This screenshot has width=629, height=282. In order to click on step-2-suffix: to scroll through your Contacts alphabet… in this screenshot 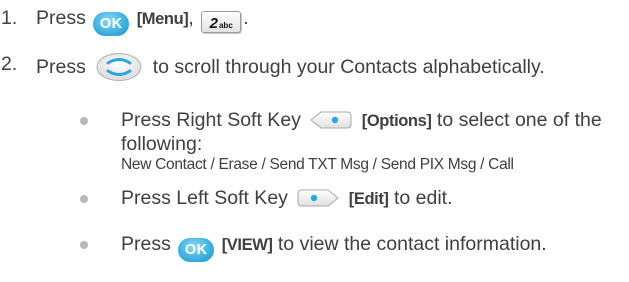, I will do `click(348, 67)`.